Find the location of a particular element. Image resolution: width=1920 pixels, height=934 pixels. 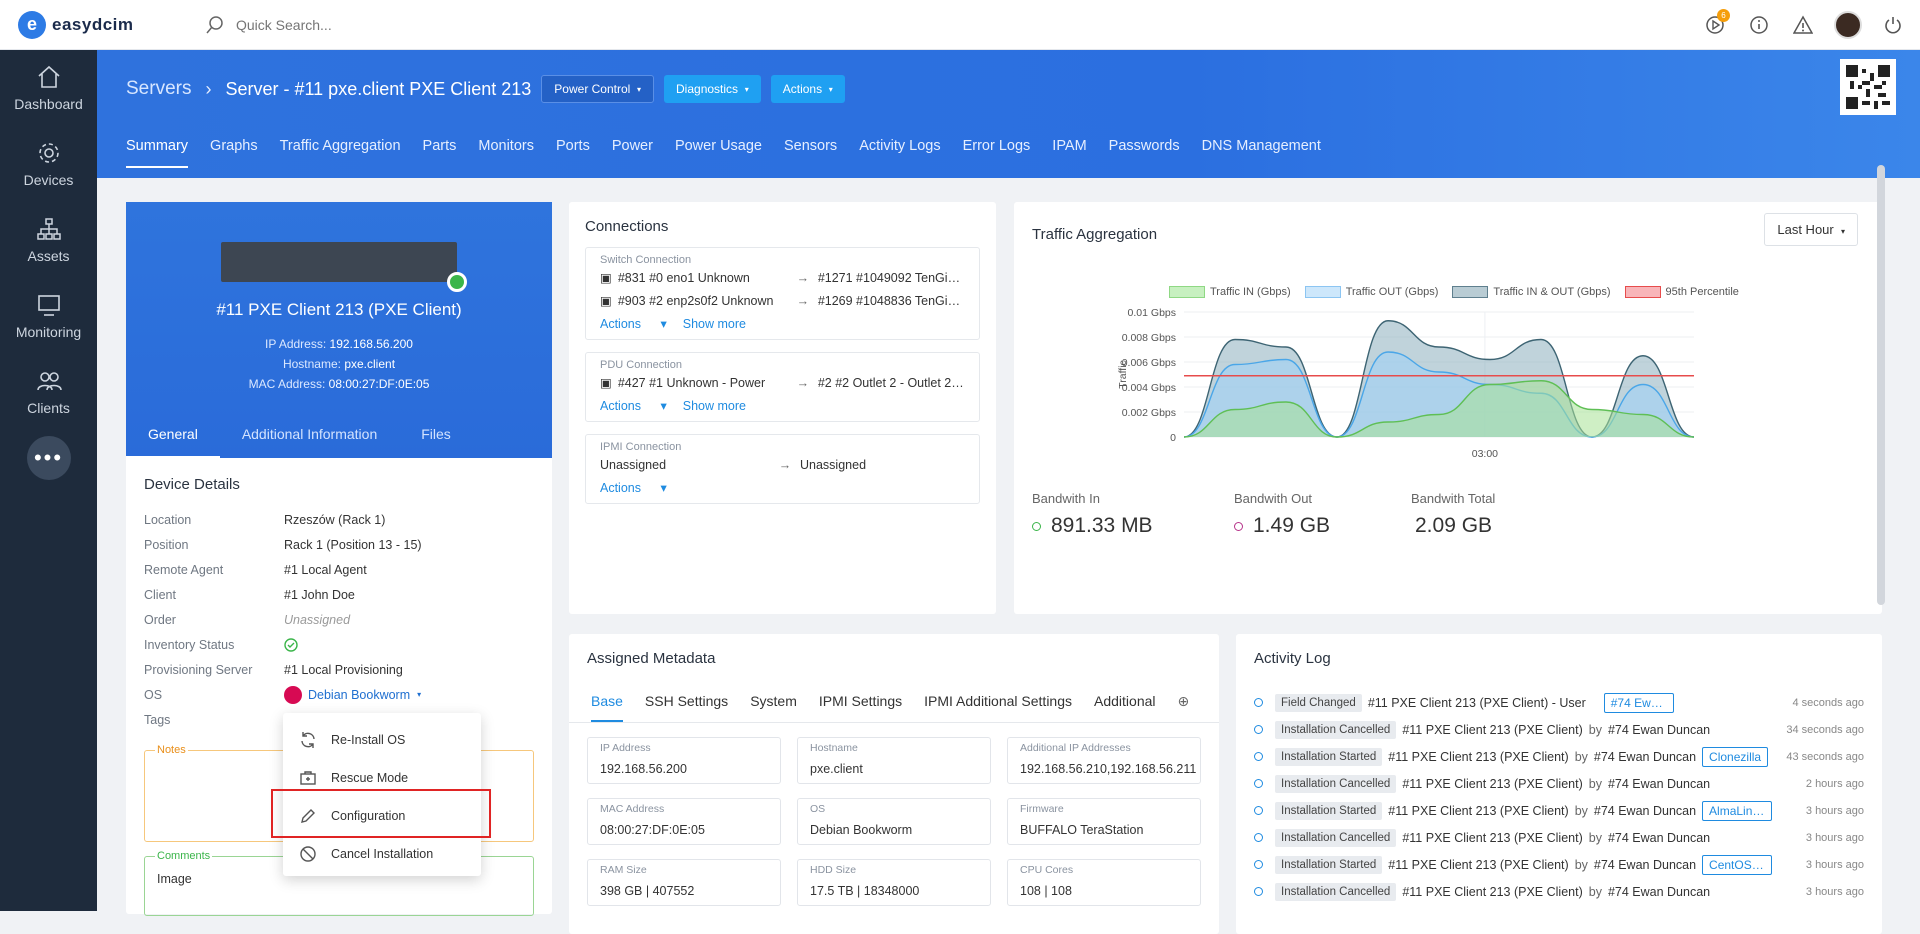

search-input is located at coordinates (386, 24).